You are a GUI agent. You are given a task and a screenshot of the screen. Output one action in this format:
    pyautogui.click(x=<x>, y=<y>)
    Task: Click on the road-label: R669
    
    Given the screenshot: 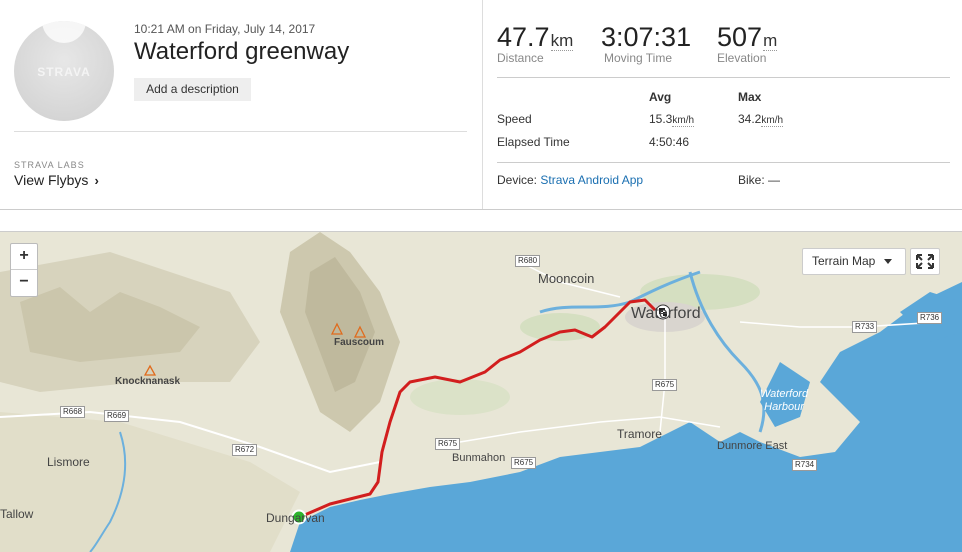 What is the action you would take?
    pyautogui.click(x=117, y=416)
    